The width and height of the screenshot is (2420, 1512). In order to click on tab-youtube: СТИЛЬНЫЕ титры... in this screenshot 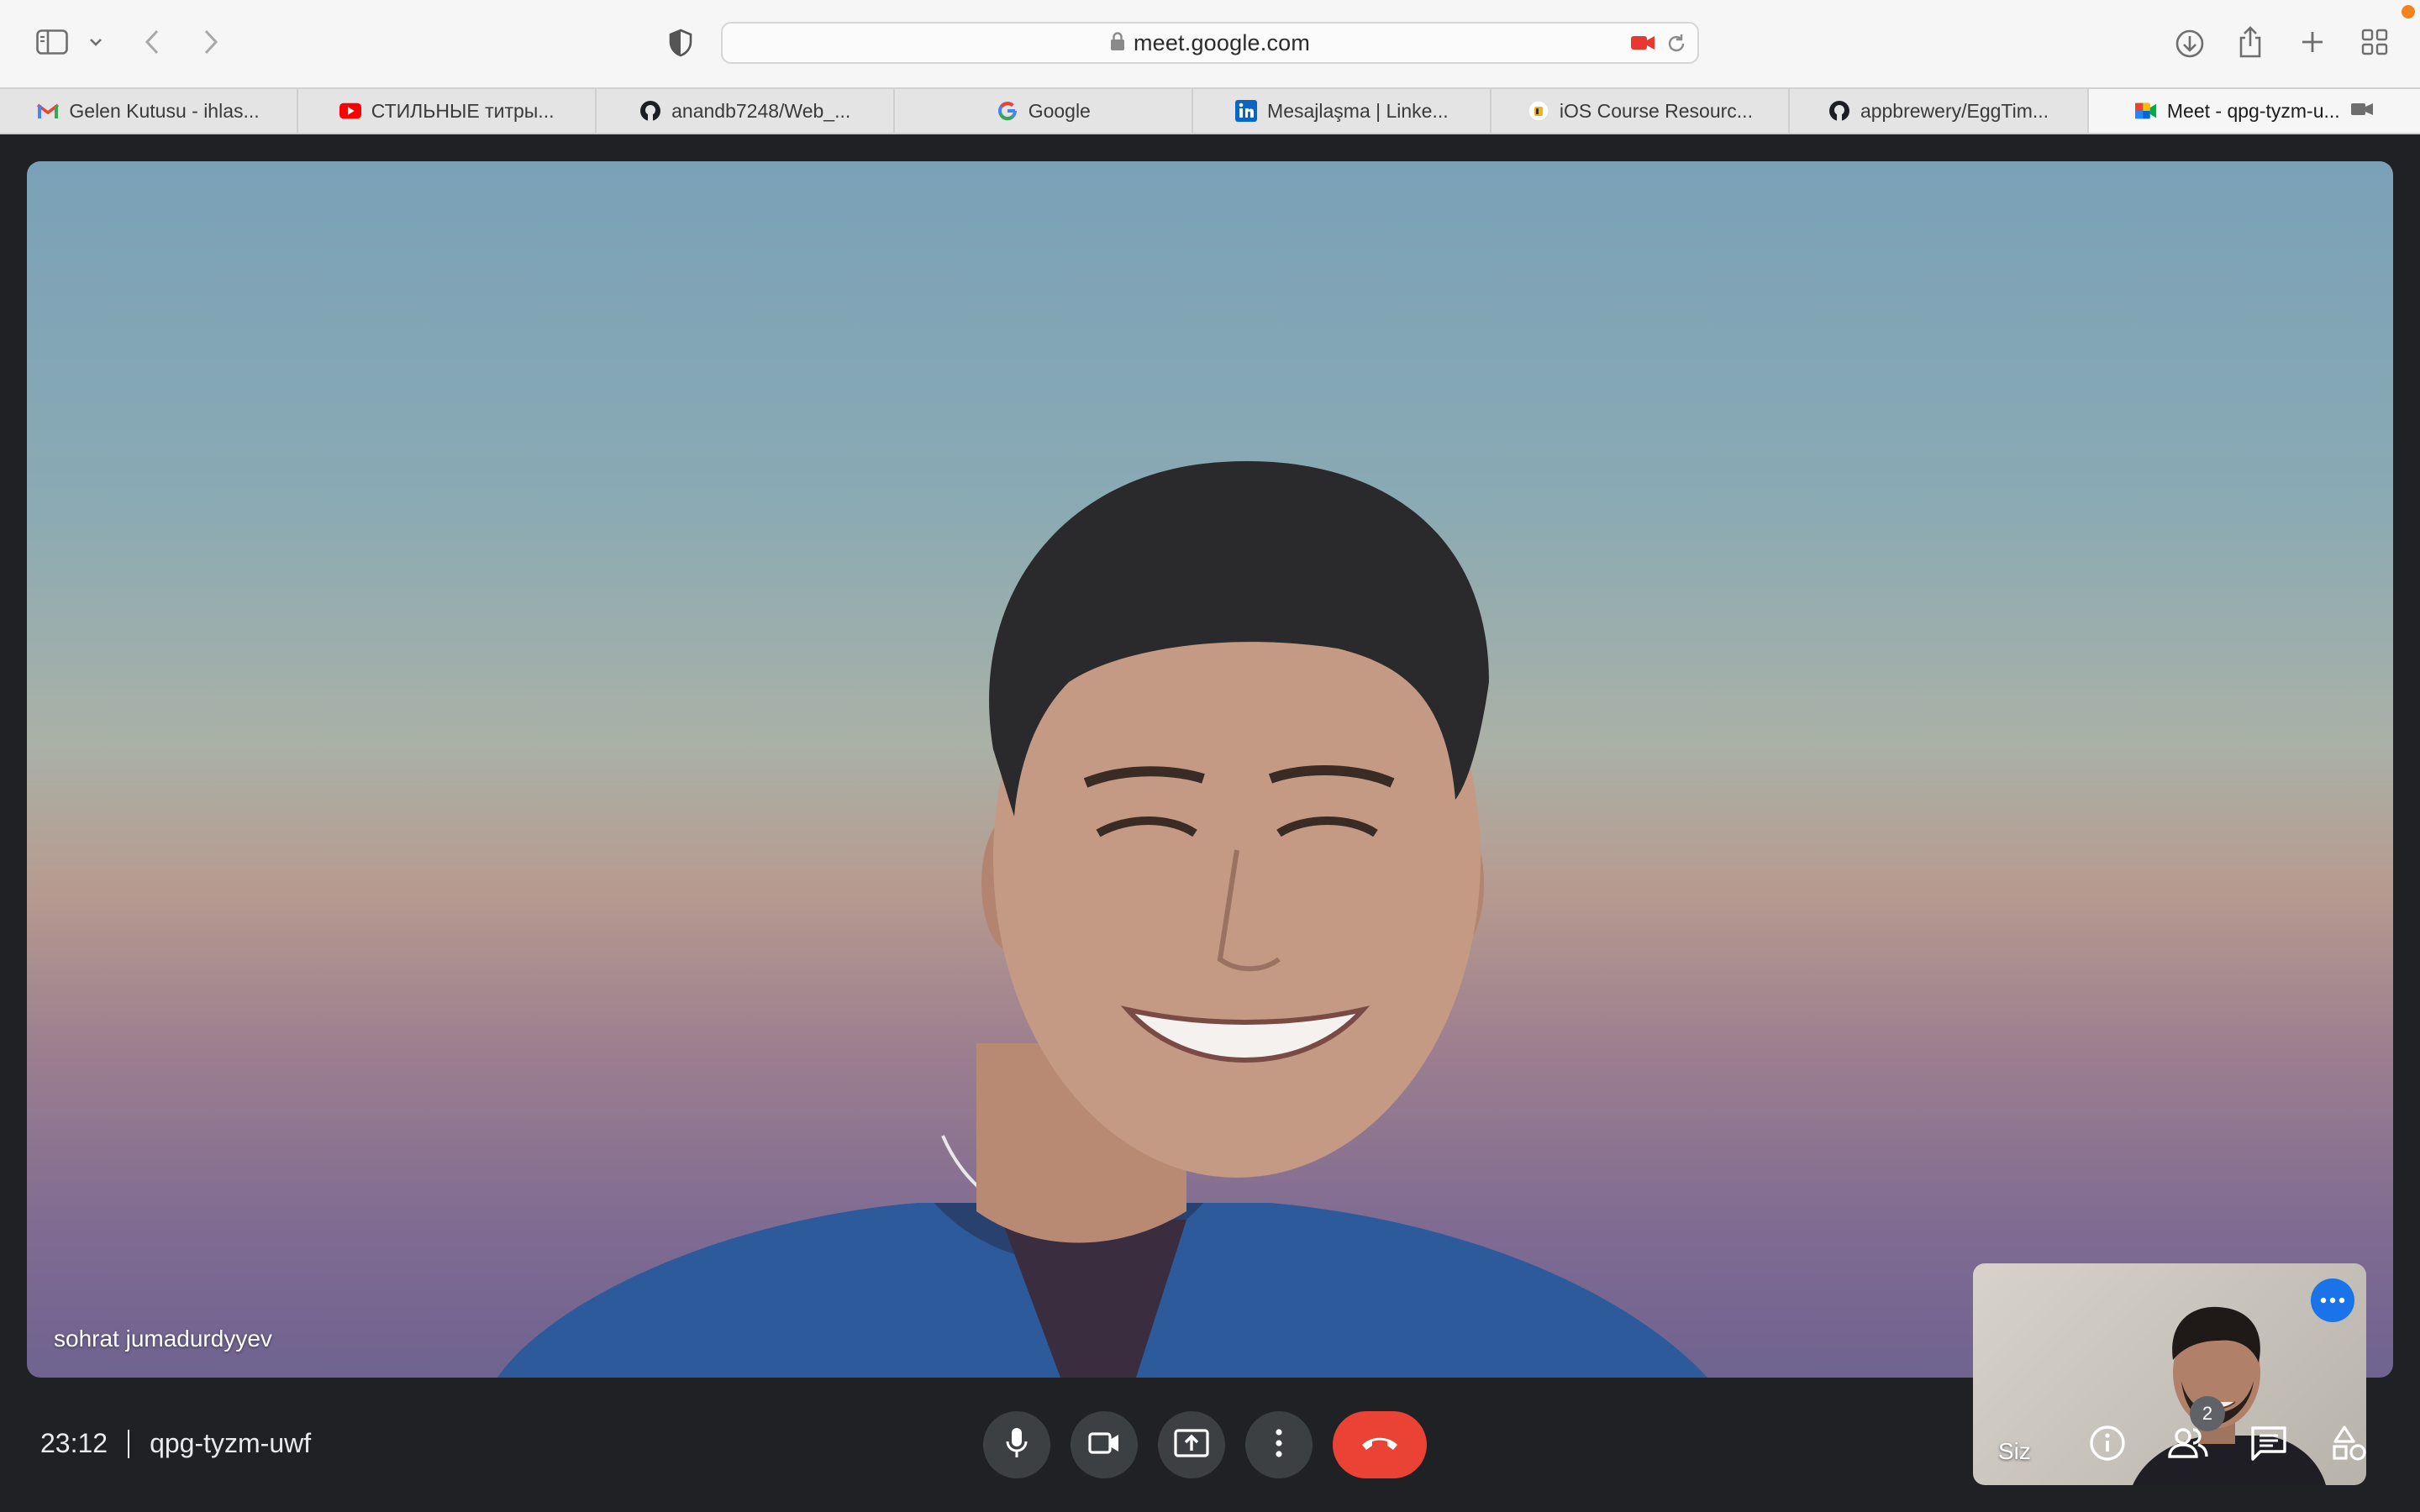, I will do `click(448, 111)`.